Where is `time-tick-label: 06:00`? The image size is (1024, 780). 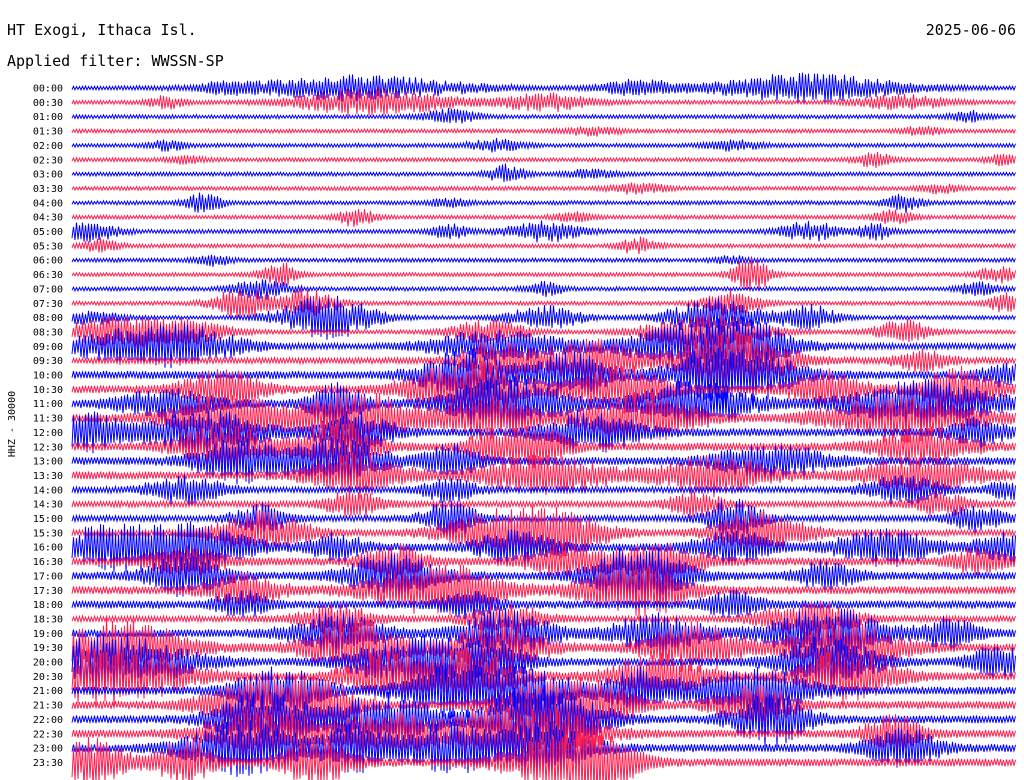
time-tick-label: 06:00 is located at coordinates (48, 261).